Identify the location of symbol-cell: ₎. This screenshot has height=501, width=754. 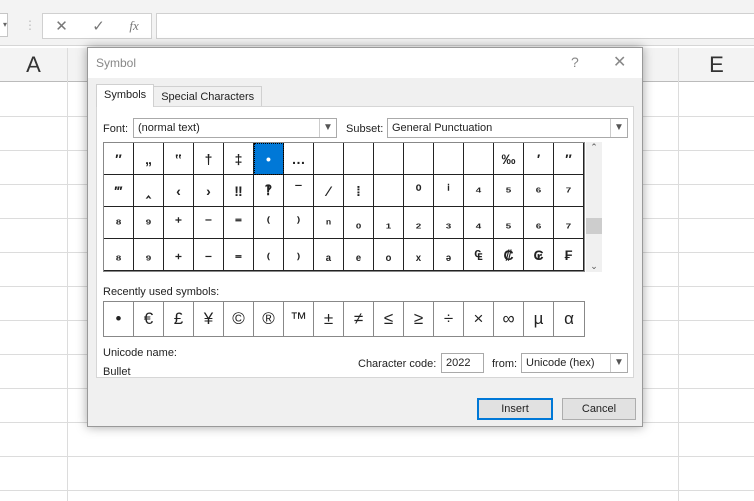
(299, 255).